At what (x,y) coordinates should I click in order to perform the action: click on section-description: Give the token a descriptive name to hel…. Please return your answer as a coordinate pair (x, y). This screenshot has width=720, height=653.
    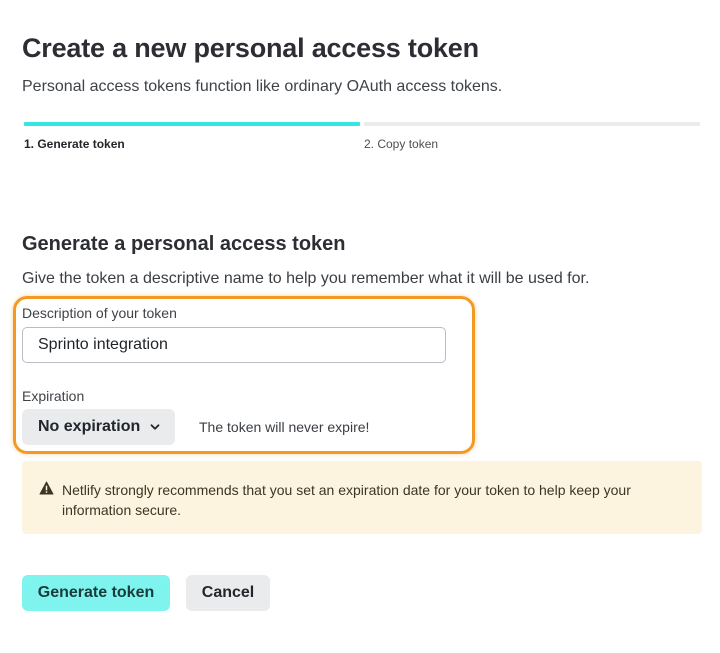
    Looking at the image, I should click on (306, 278).